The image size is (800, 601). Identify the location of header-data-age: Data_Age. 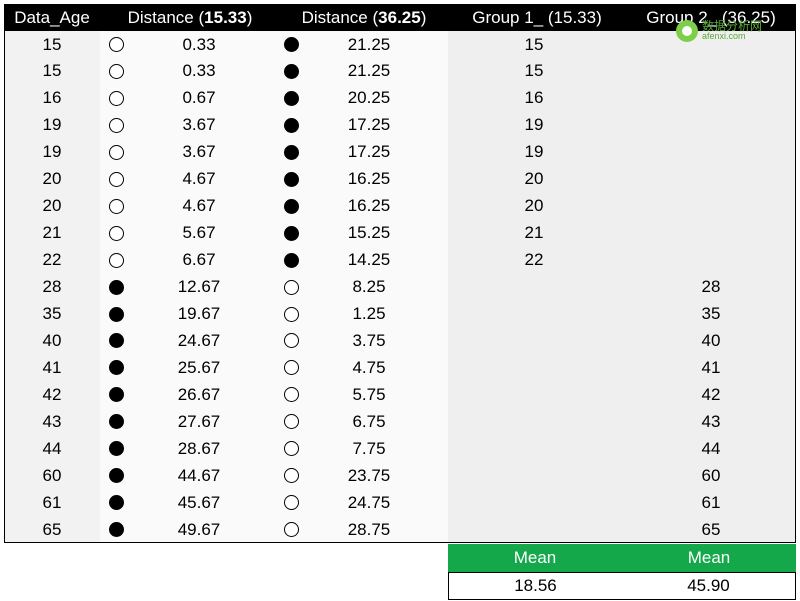
(52, 17).